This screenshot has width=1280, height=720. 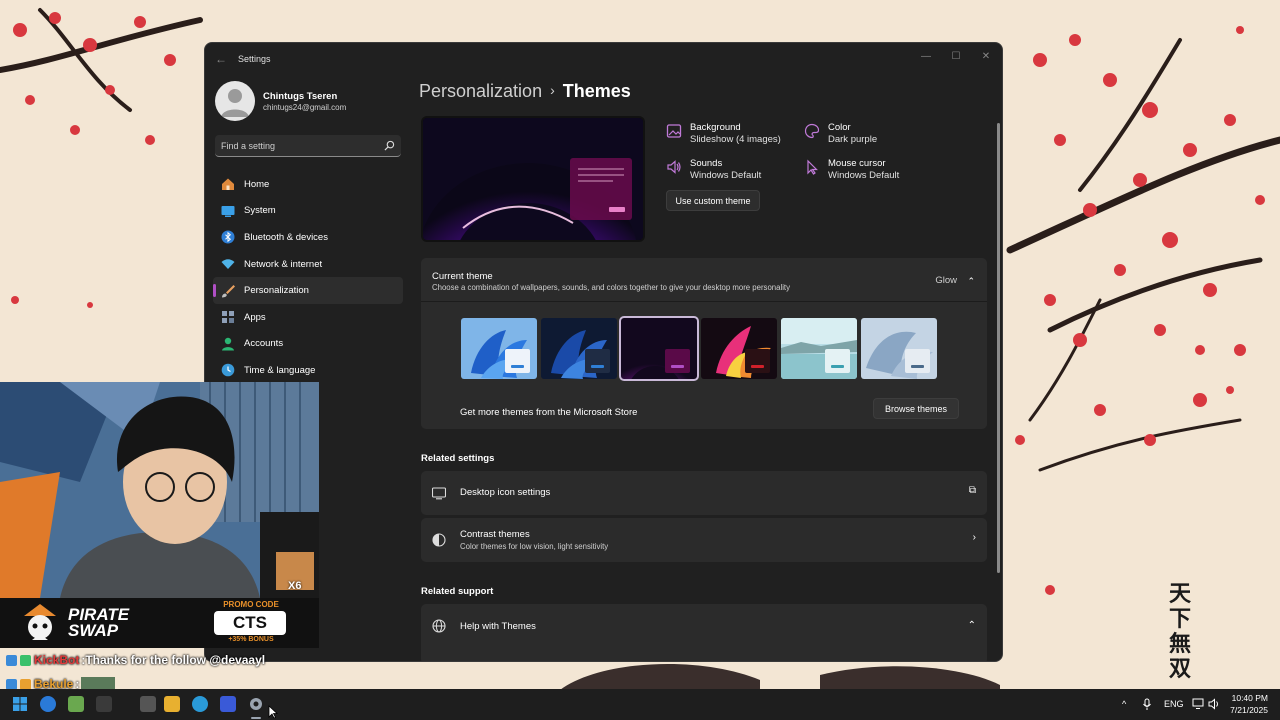 I want to click on home-icon, so click(x=228, y=184).